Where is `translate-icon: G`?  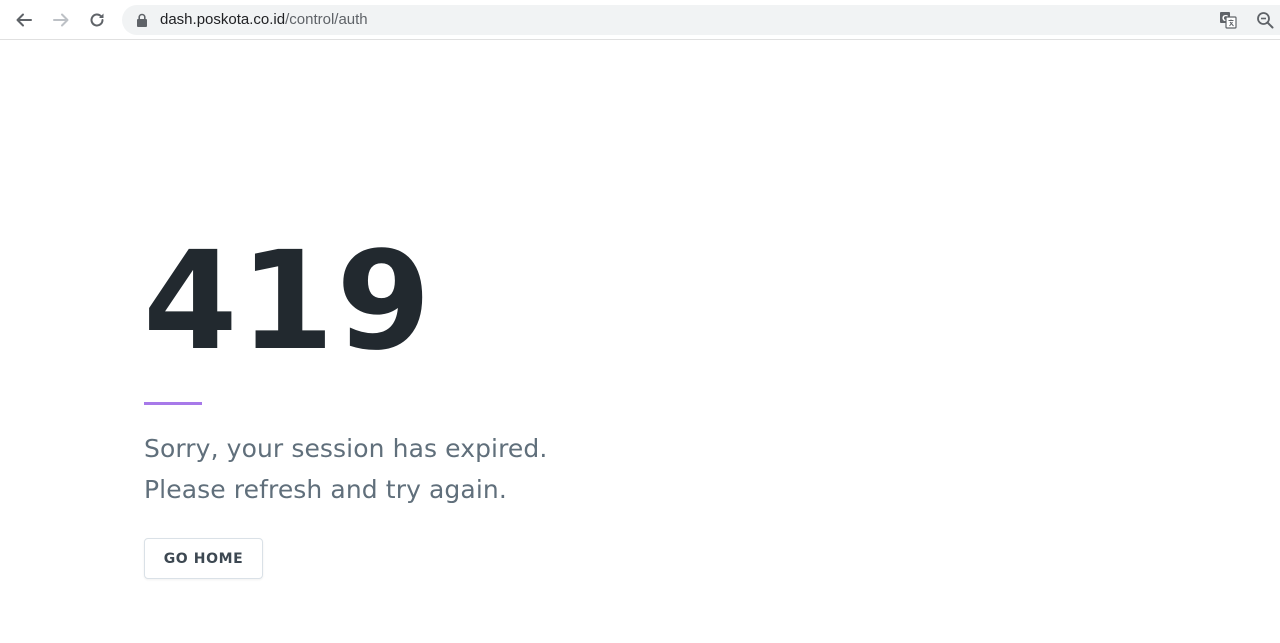
translate-icon: G is located at coordinates (1228, 20).